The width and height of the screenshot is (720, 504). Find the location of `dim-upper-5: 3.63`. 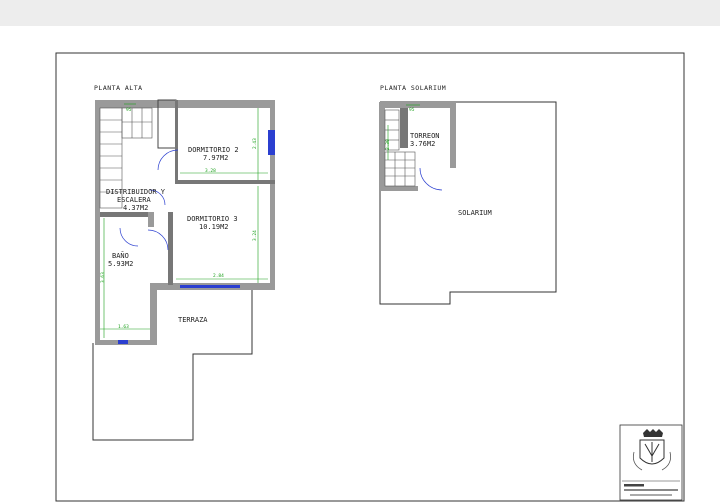

dim-upper-5: 3.63 is located at coordinates (103, 277).